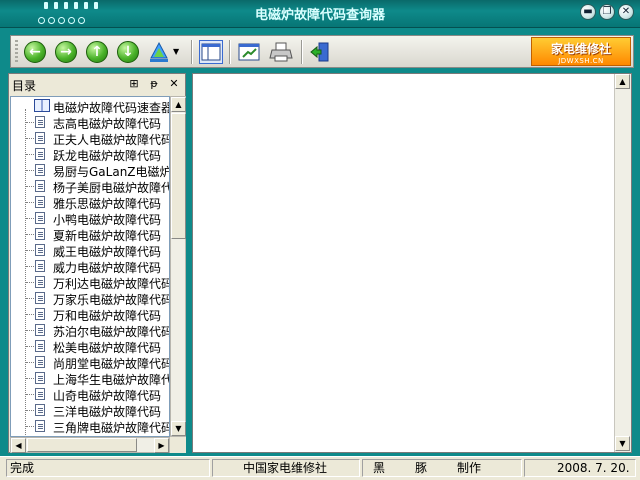  What do you see at coordinates (107, 396) in the screenshot?
I see `tree-item-label: 山奇电磁炉故障代码` at bounding box center [107, 396].